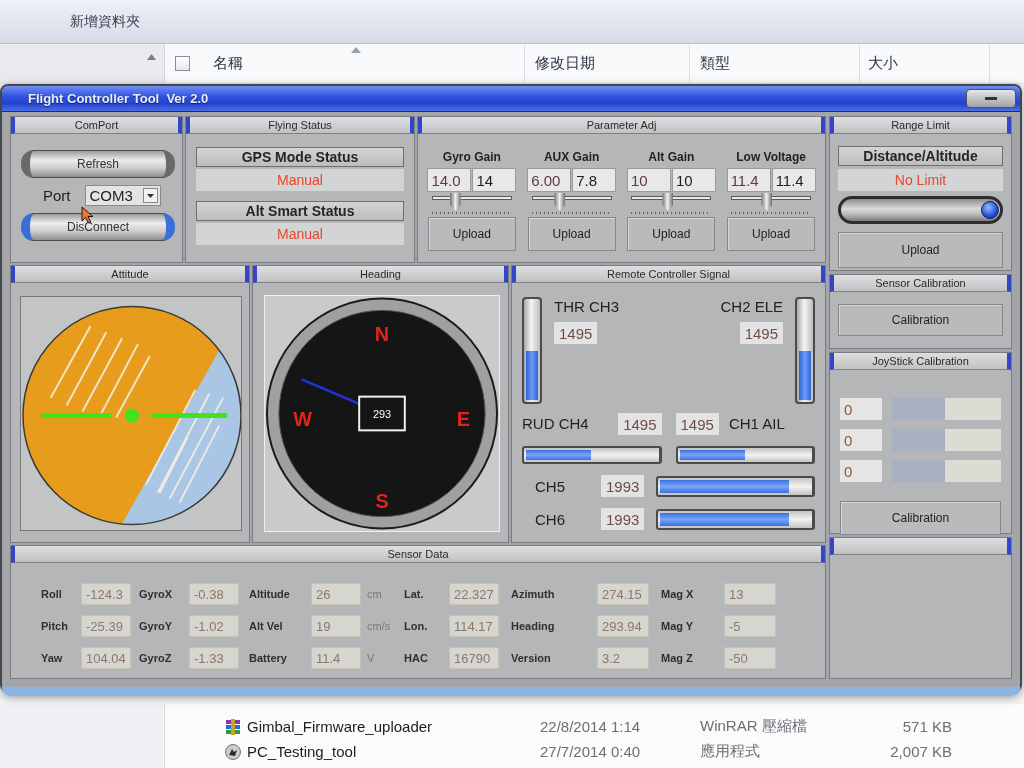 The width and height of the screenshot is (1024, 768). What do you see at coordinates (920, 361) in the screenshot?
I see `panel-header: JoyStick Calibration` at bounding box center [920, 361].